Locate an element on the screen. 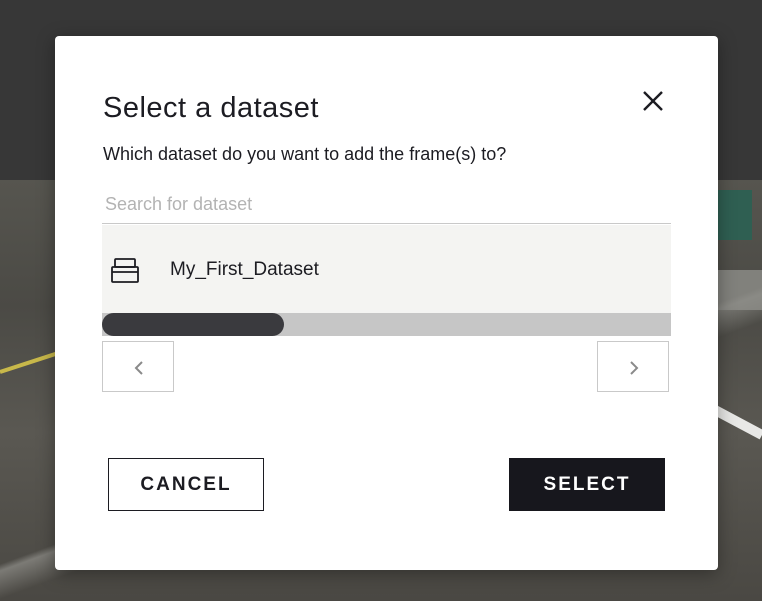 The image size is (762, 601). dataset-search-input is located at coordinates (386, 205).